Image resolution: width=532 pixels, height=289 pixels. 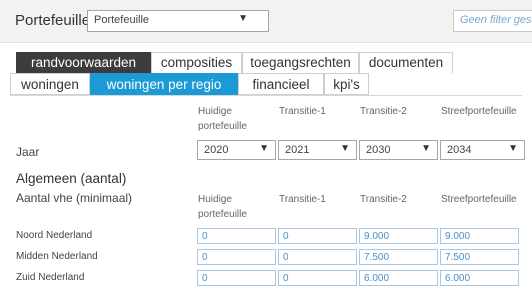 What do you see at coordinates (398, 150) in the screenshot?
I see `jaar-select-transitie-2: 2030 ▼` at bounding box center [398, 150].